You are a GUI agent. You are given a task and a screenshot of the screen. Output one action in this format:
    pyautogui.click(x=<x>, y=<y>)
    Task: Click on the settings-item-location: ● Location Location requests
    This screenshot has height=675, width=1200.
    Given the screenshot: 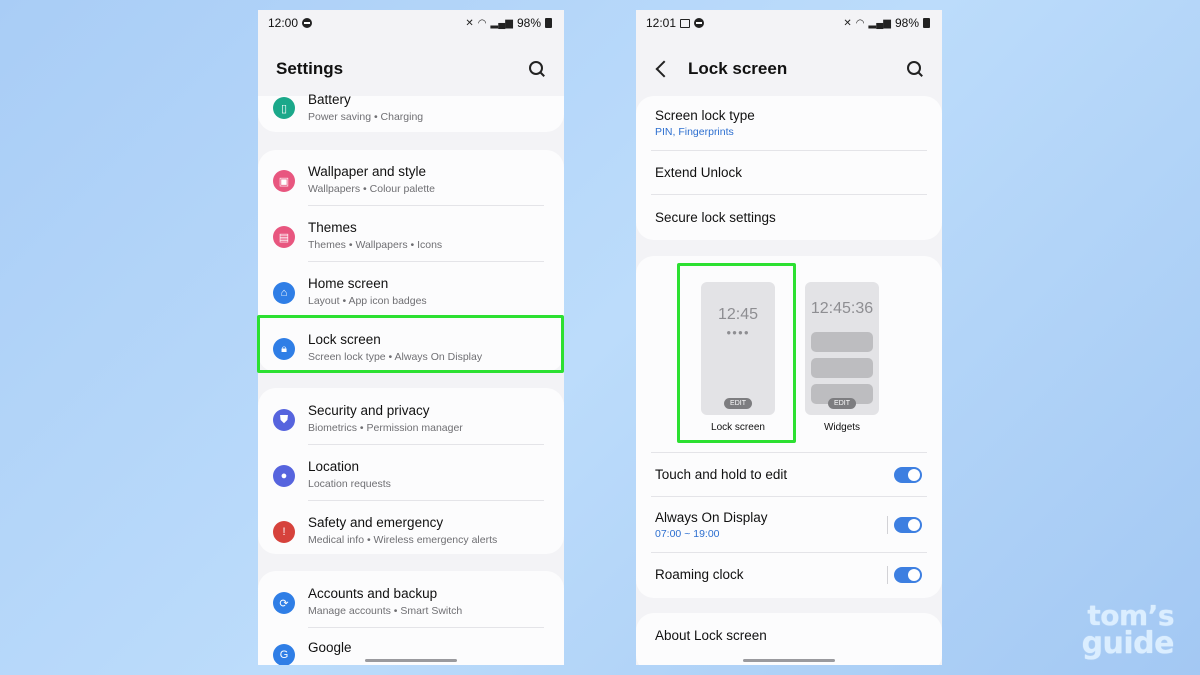 What is the action you would take?
    pyautogui.click(x=411, y=476)
    